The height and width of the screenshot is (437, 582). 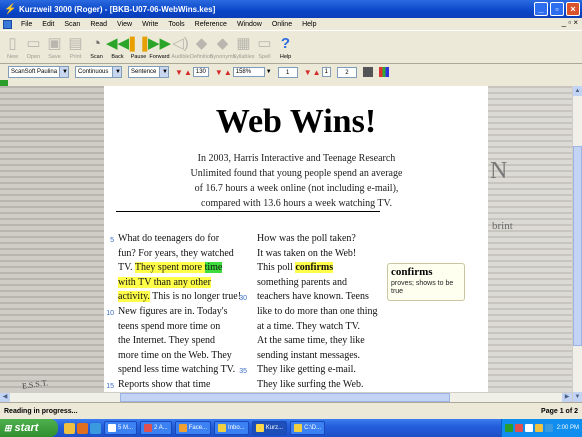 What do you see at coordinates (96, 47) in the screenshot?
I see `scan-button: ◔ Scan` at bounding box center [96, 47].